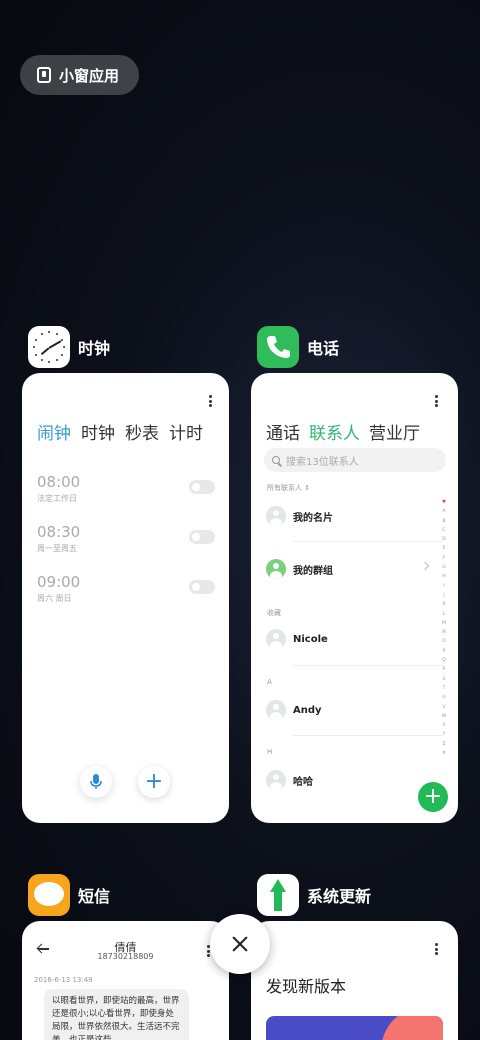  Describe the element at coordinates (283, 431) in the screenshot. I see `tab-calls: 通话` at that location.